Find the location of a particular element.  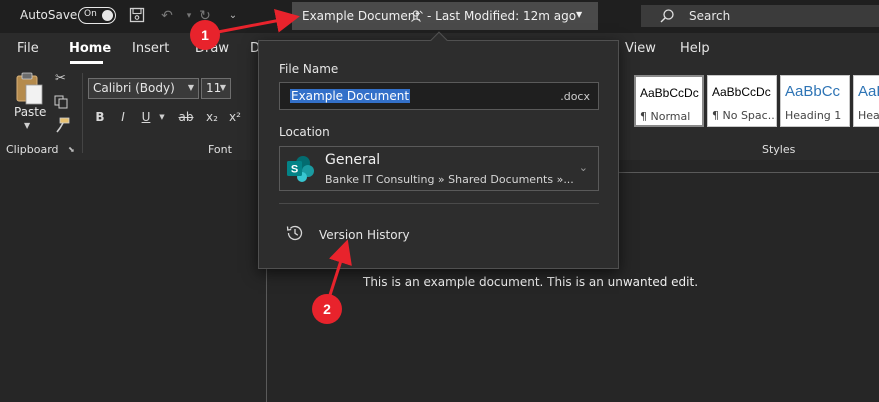

callout-arrows is located at coordinates (284, 152).